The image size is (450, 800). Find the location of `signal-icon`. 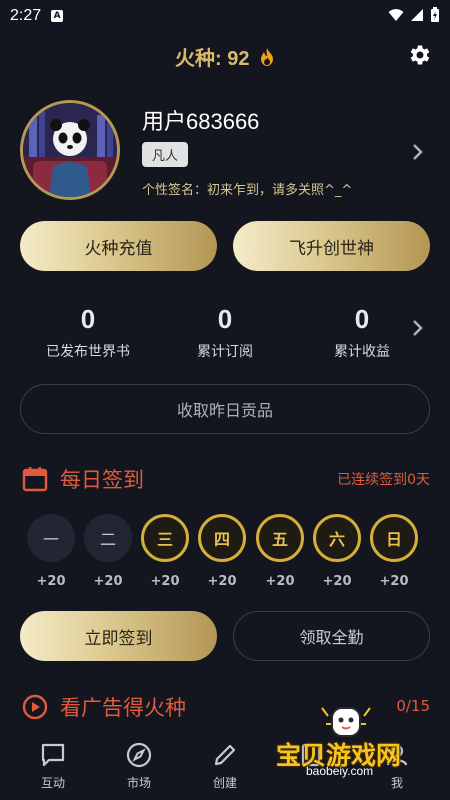

signal-icon is located at coordinates (417, 15).